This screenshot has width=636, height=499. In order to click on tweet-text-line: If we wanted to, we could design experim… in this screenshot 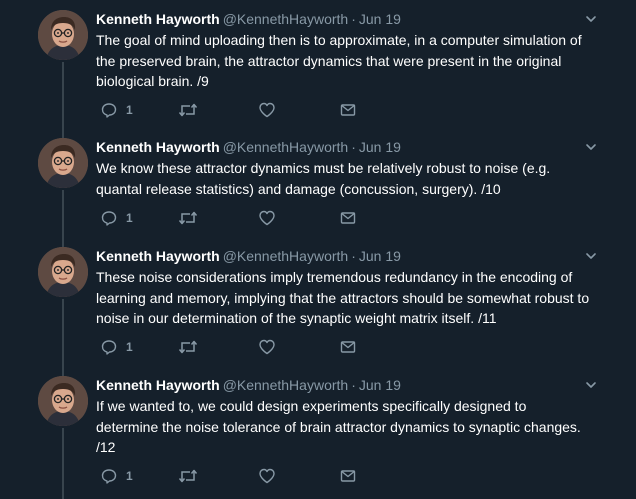, I will do `click(311, 406)`.